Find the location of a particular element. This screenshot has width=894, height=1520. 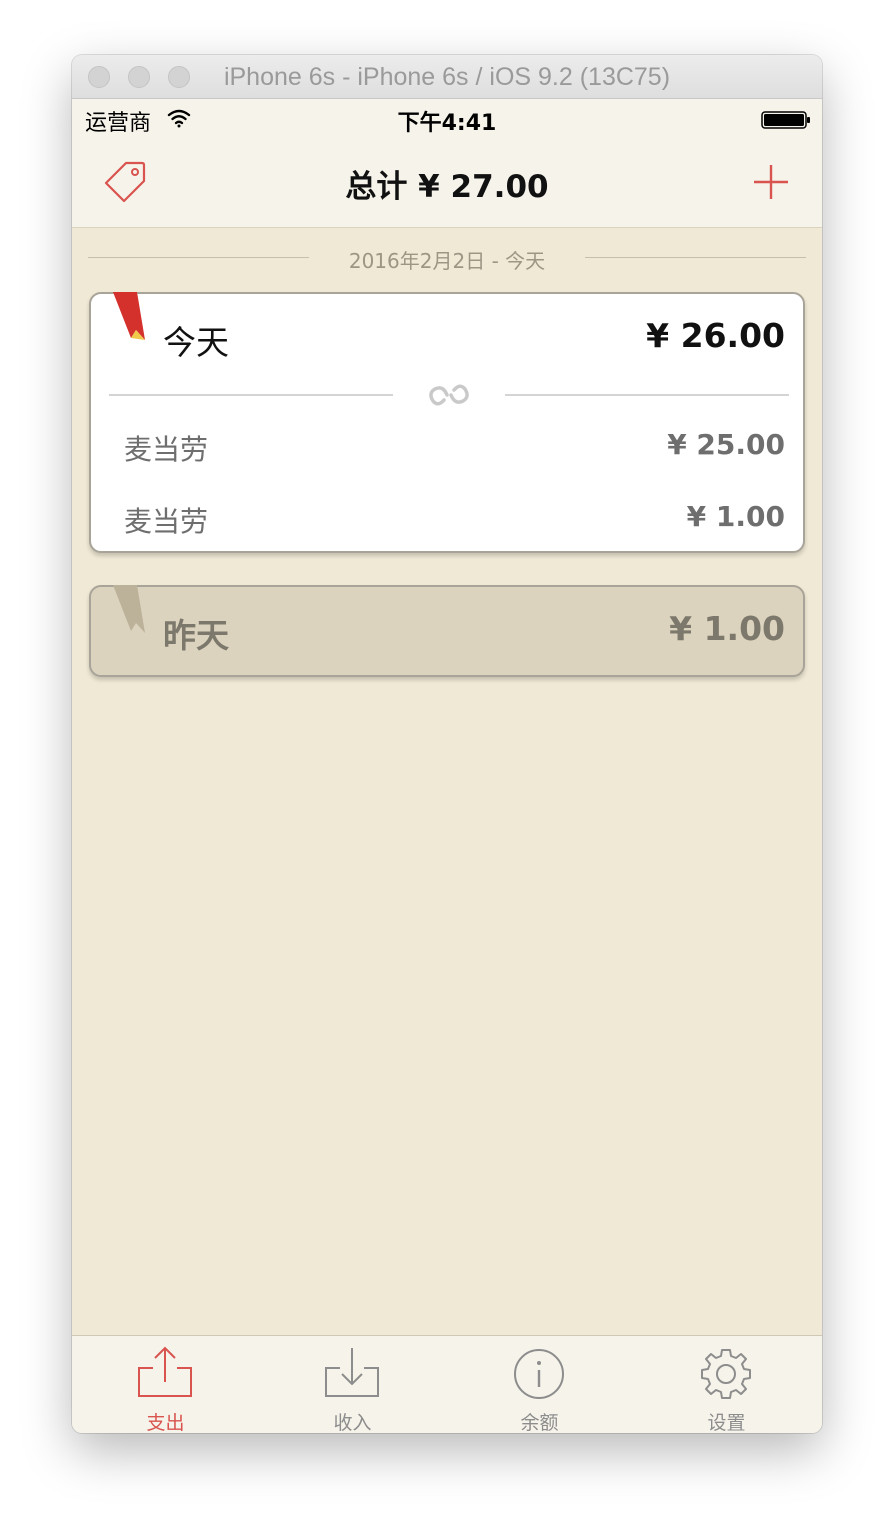

share-out-icon is located at coordinates (165, 1371).